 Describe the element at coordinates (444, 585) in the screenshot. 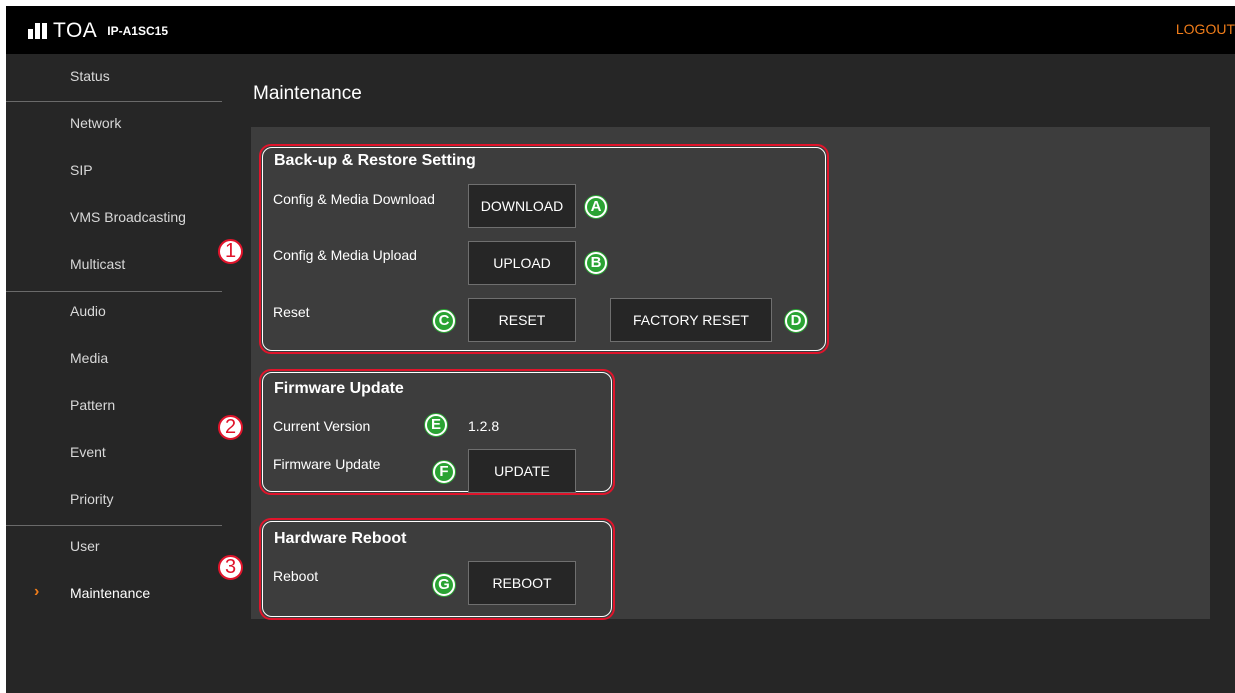

I see `callout-letter-g: G` at that location.